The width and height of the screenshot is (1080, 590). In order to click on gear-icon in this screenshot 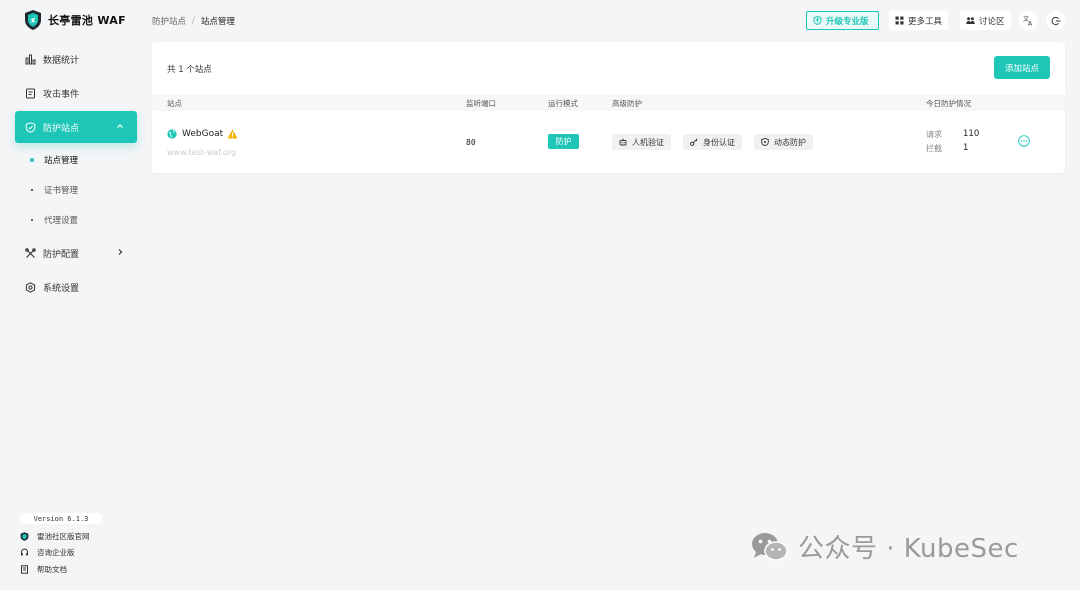, I will do `click(30, 287)`.